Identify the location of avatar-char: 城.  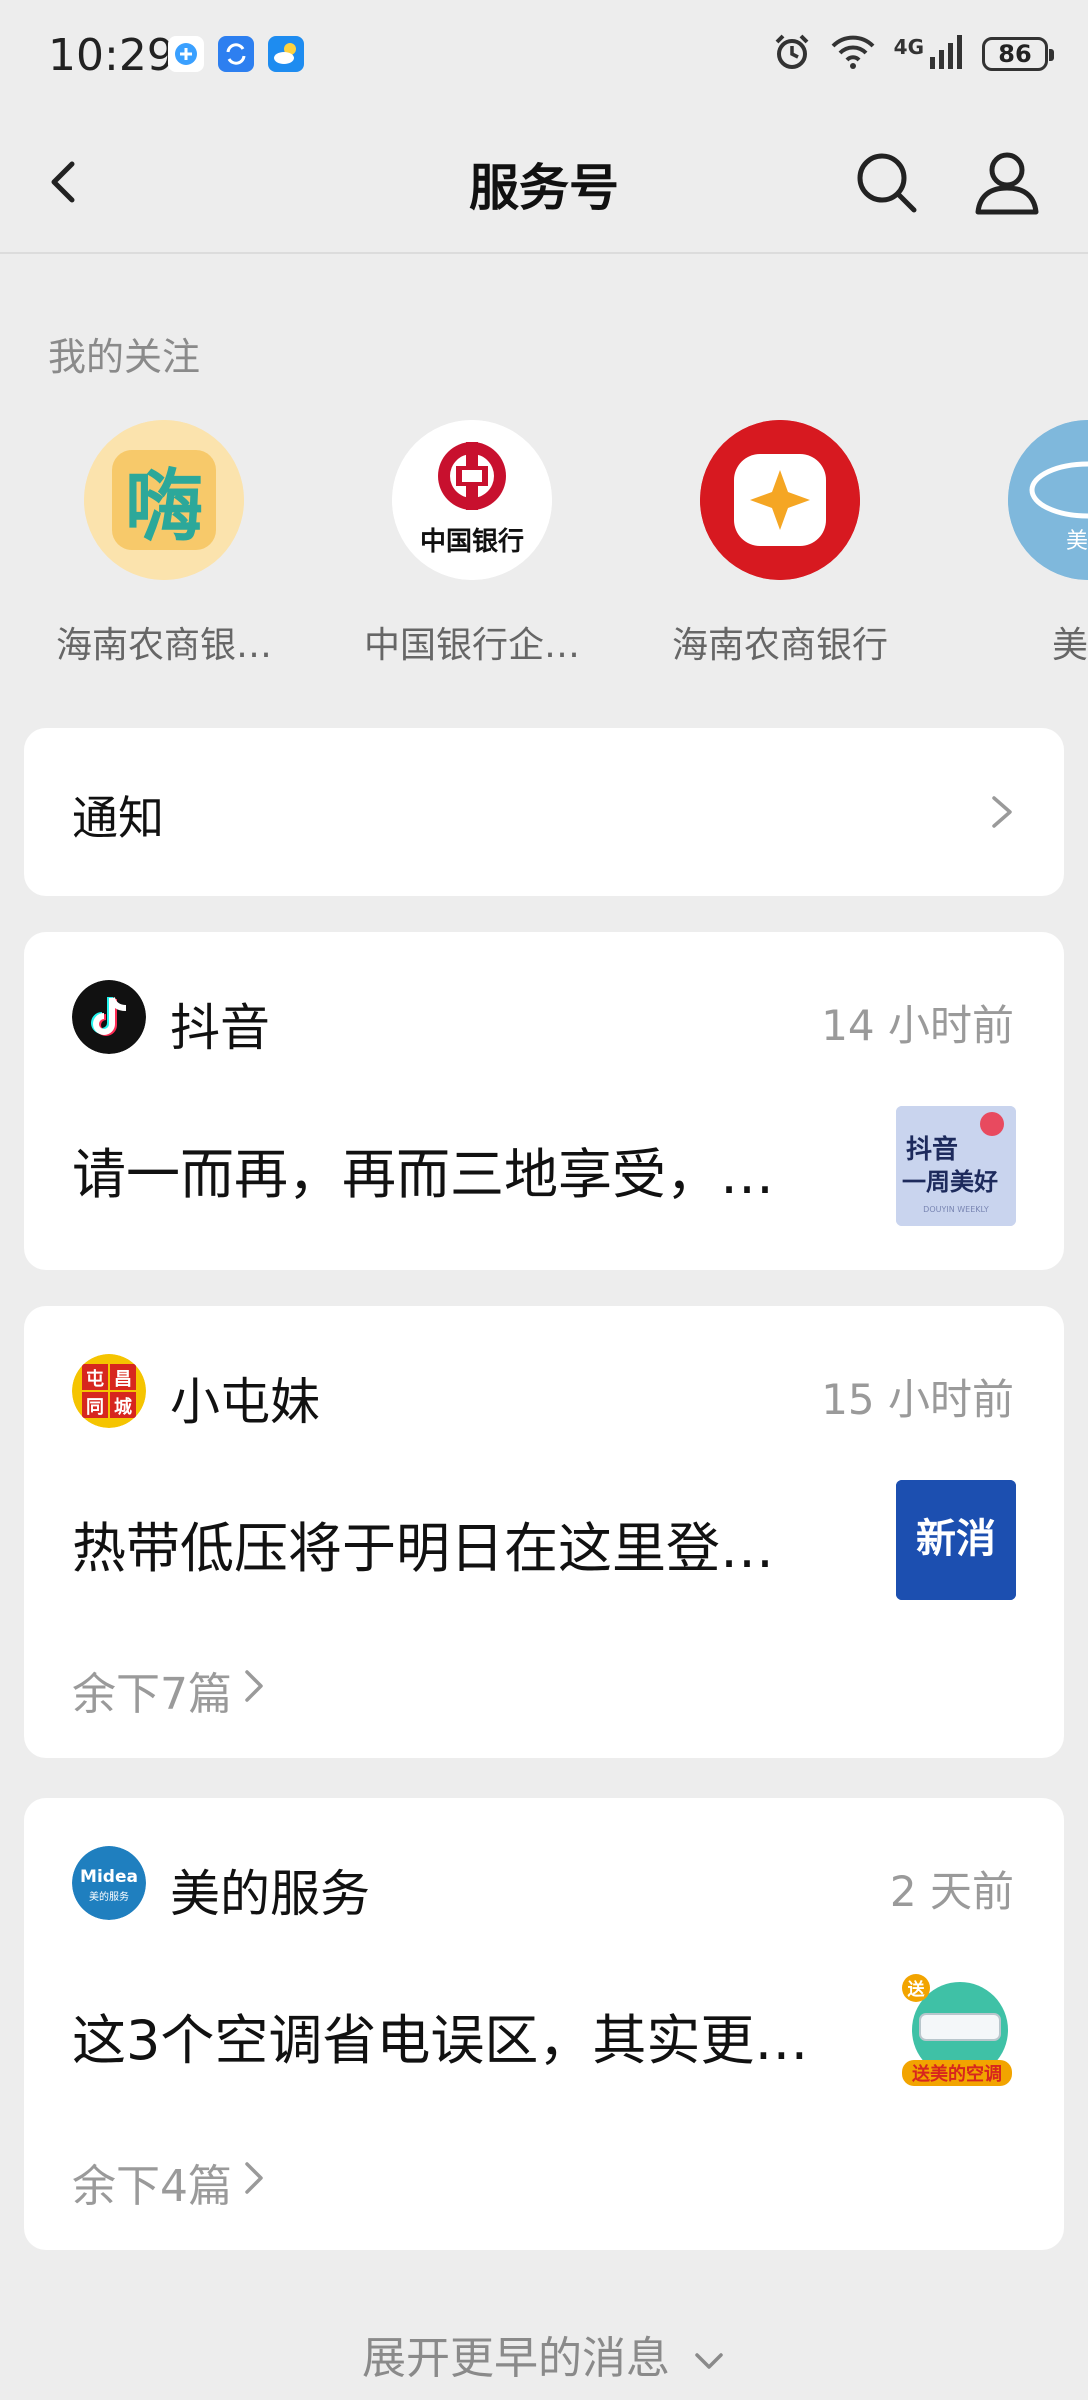
(123, 1407).